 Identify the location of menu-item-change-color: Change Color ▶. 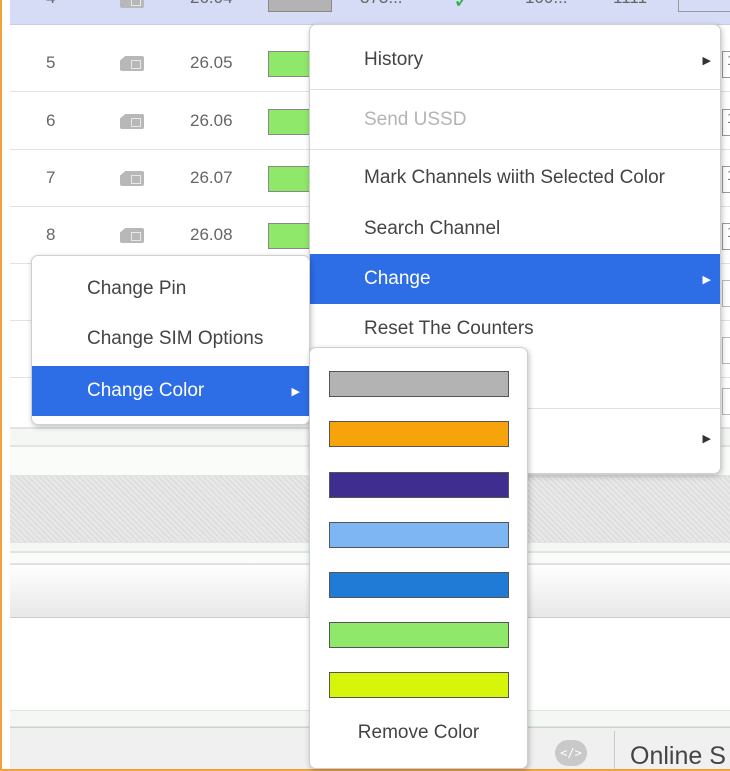
(170, 391).